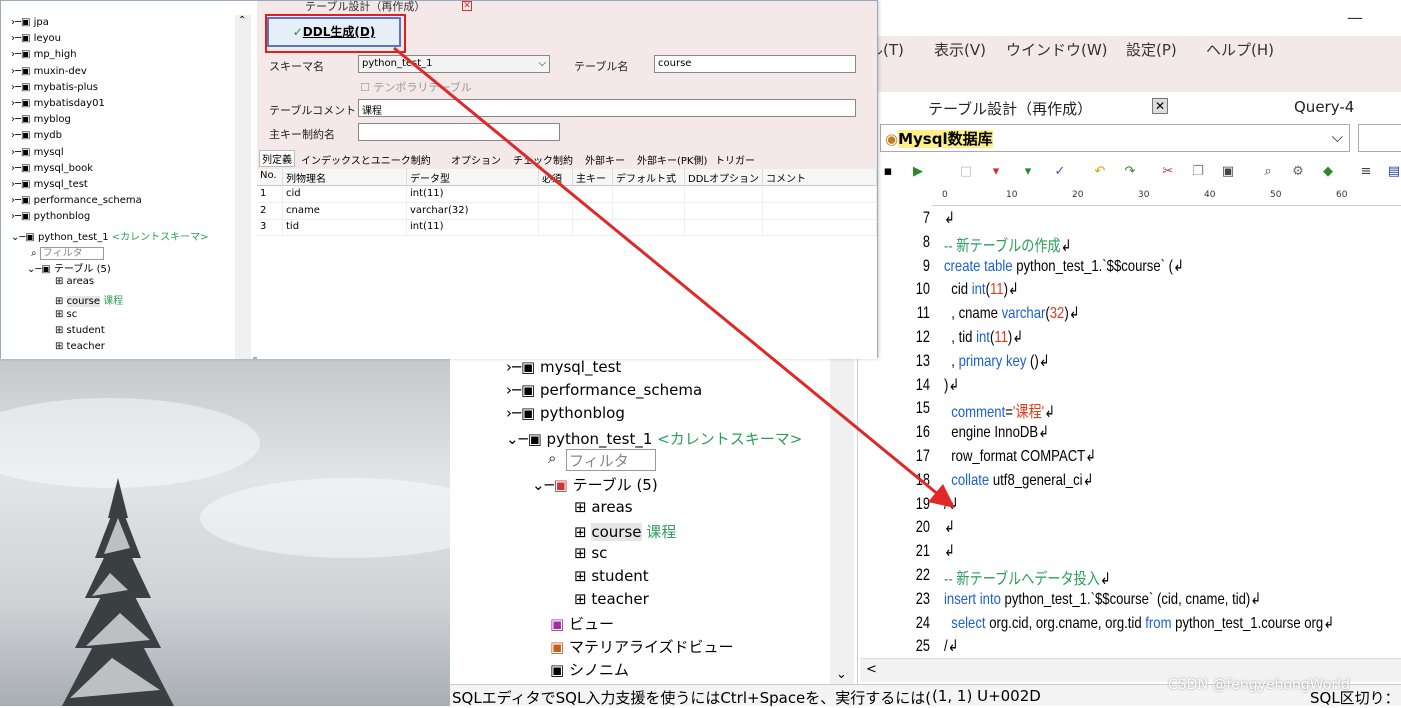  What do you see at coordinates (649, 177) in the screenshot?
I see `grid-header: デフォルト式` at bounding box center [649, 177].